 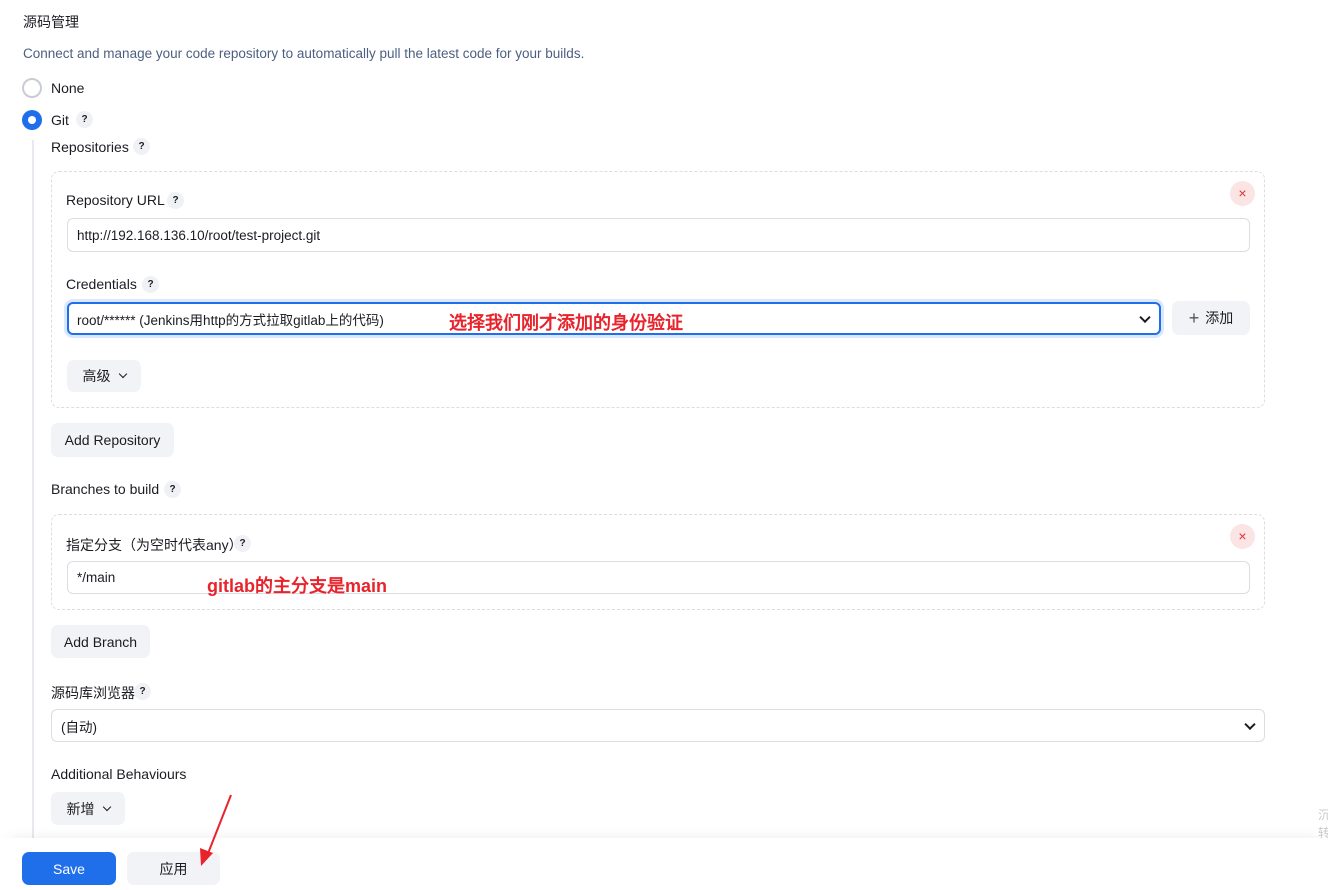 I want to click on branches-label: Branches to build, so click(x=105, y=489).